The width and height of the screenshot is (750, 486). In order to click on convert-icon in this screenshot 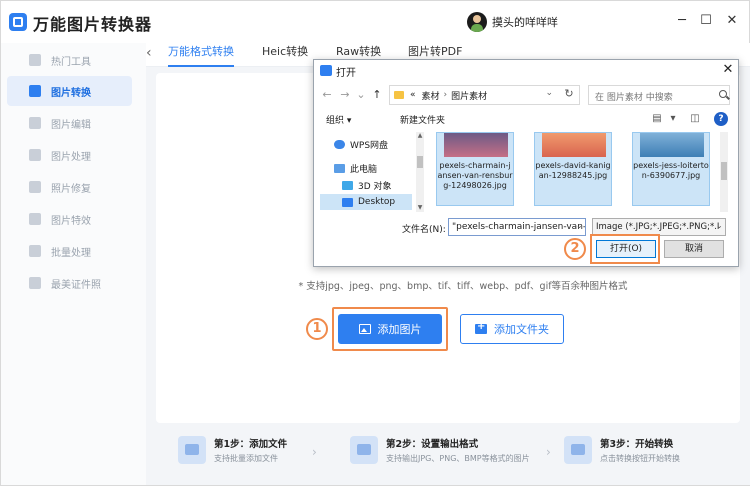, I will do `click(578, 450)`.